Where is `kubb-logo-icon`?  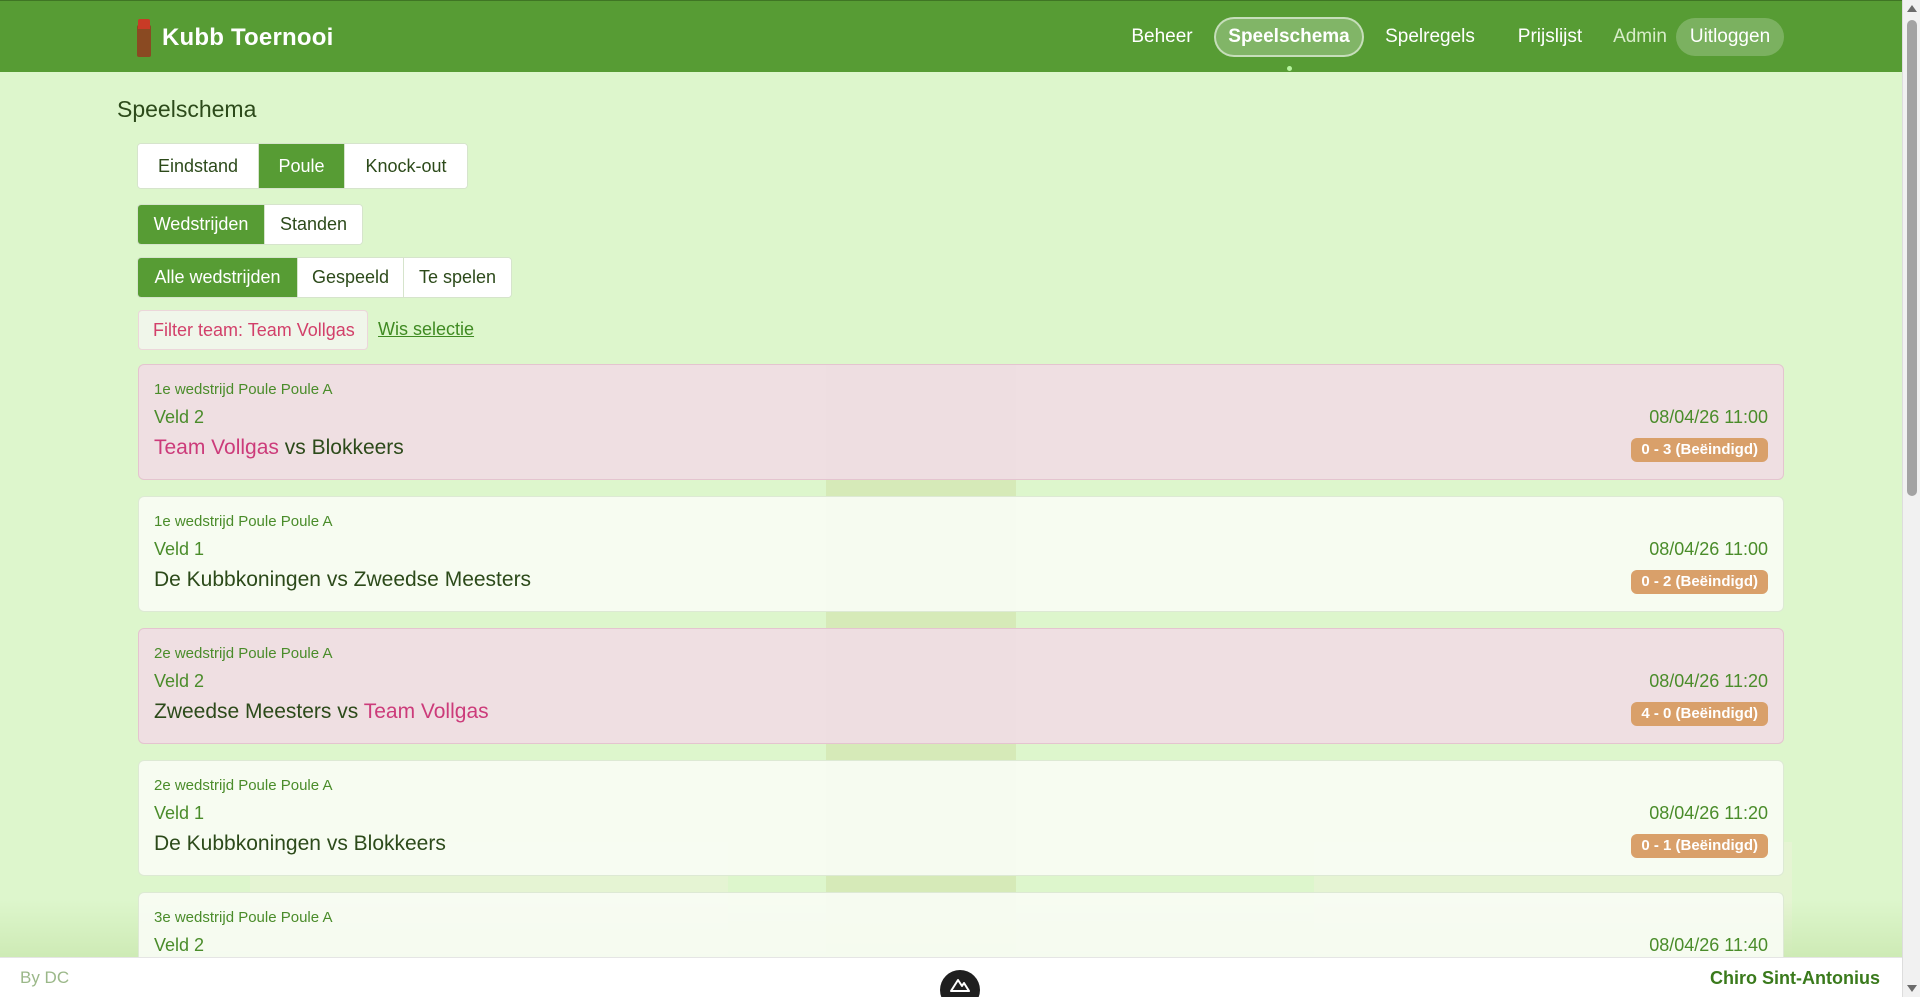
kubb-logo-icon is located at coordinates (145, 38).